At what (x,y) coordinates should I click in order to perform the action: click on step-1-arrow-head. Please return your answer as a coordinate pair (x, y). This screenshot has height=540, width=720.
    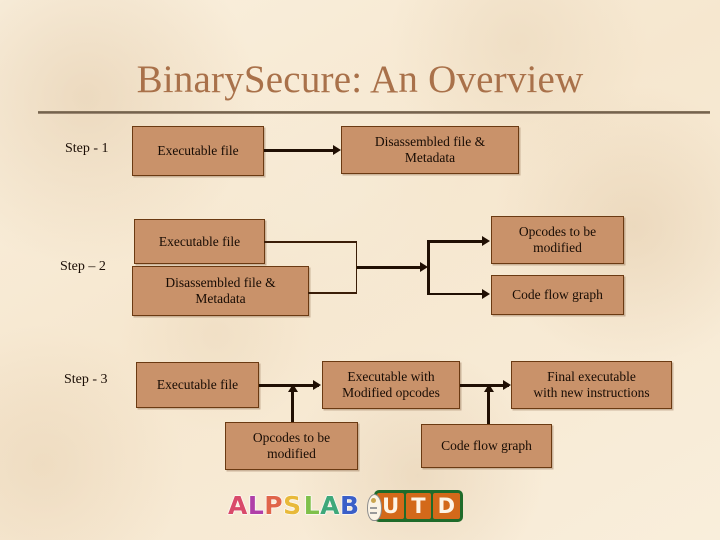
    Looking at the image, I should click on (337, 150).